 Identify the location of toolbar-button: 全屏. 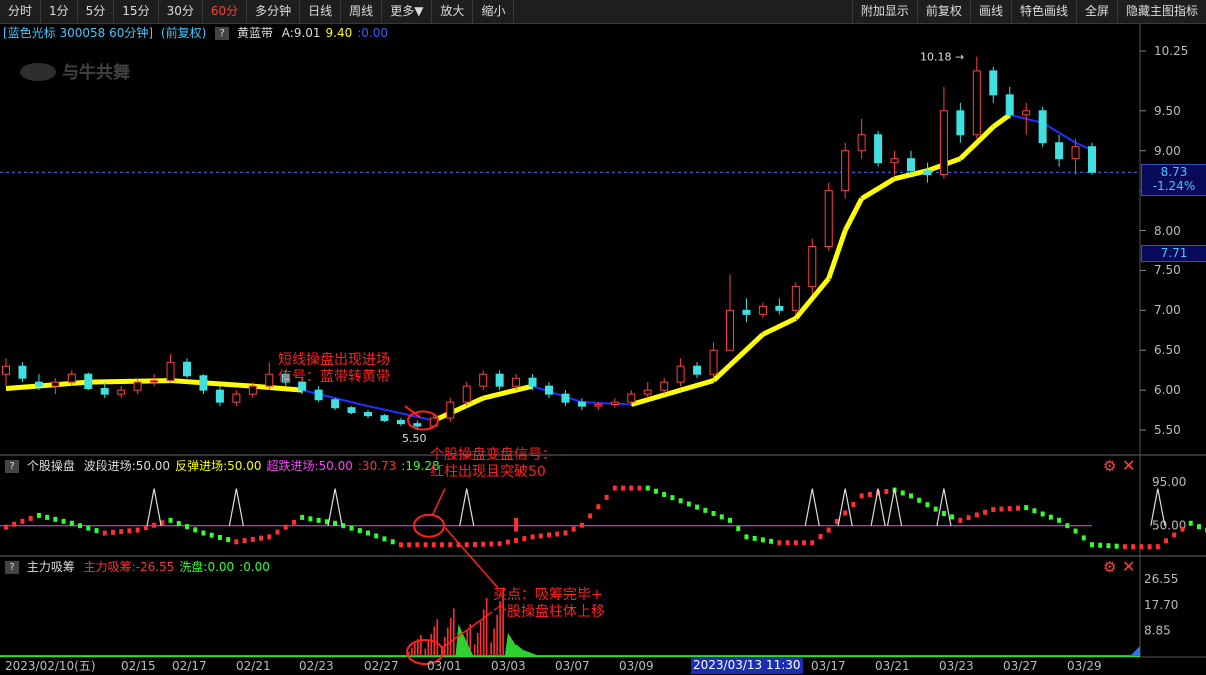
(1096, 11).